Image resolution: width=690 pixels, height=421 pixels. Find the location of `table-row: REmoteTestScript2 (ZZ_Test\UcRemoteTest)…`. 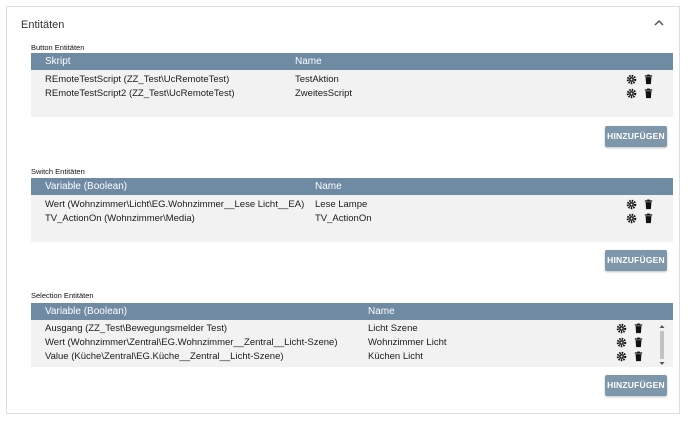

table-row: REmoteTestScript2 (ZZ_Test\UcRemoteTest)… is located at coordinates (352, 94).